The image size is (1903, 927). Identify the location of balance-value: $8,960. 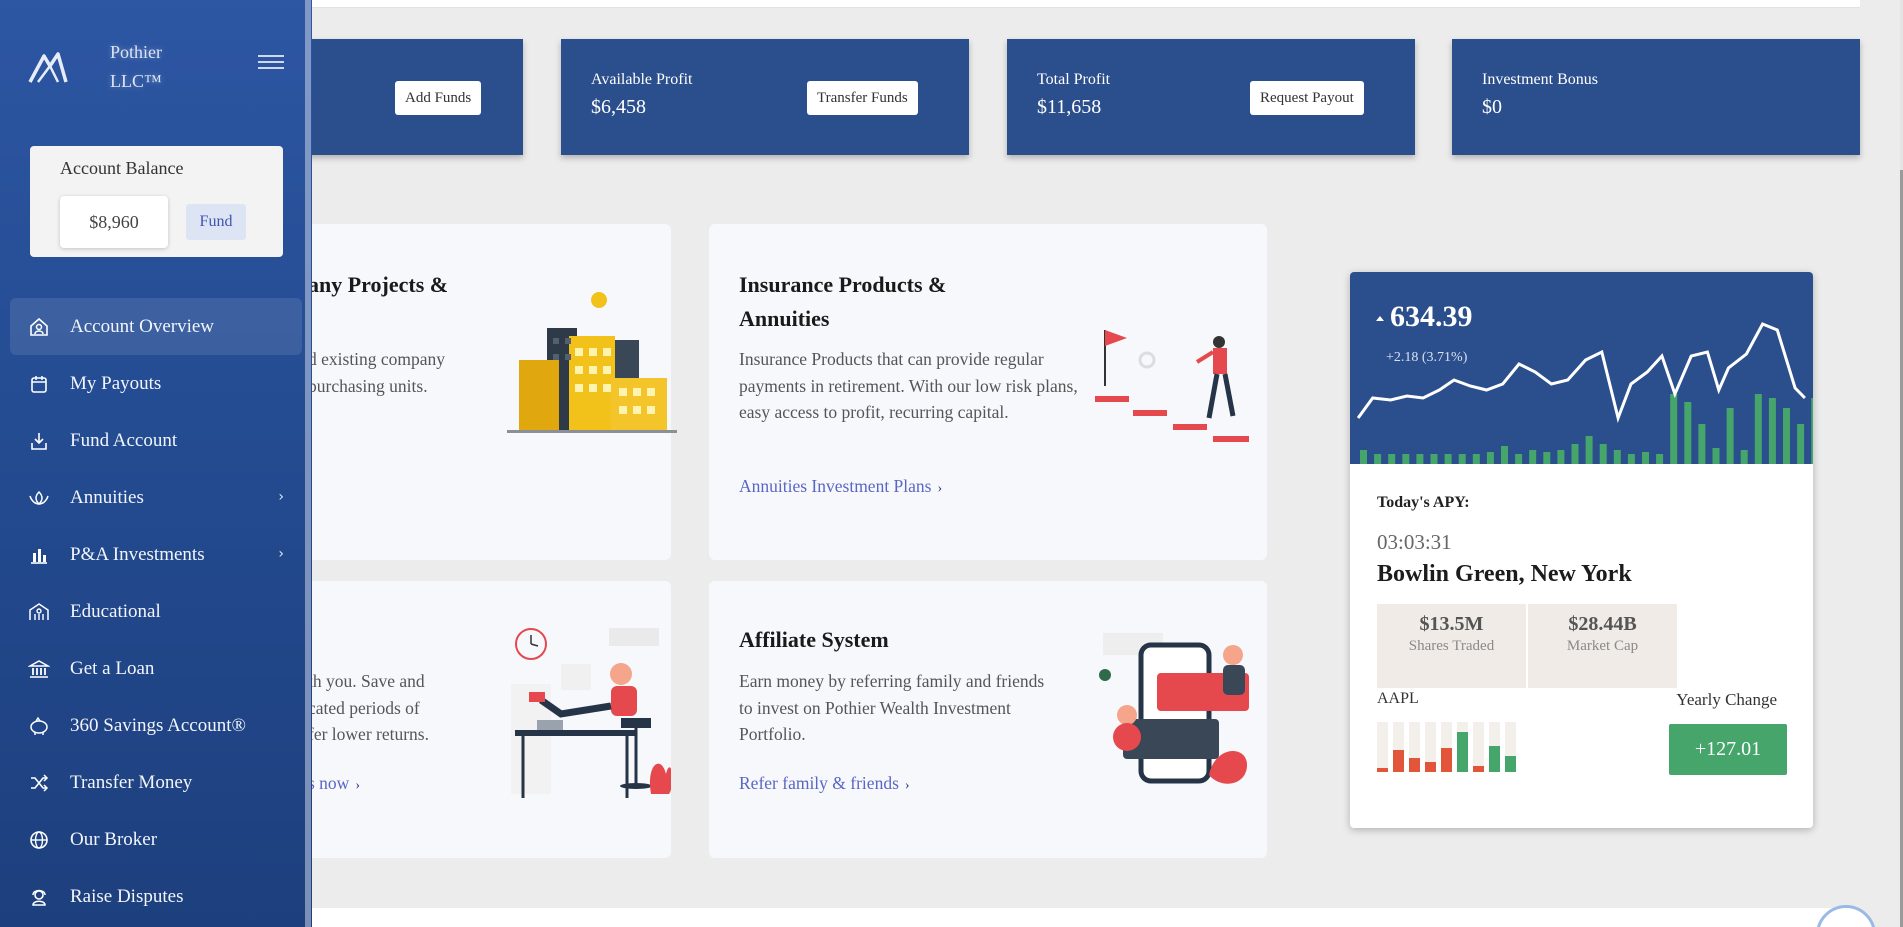
(114, 222).